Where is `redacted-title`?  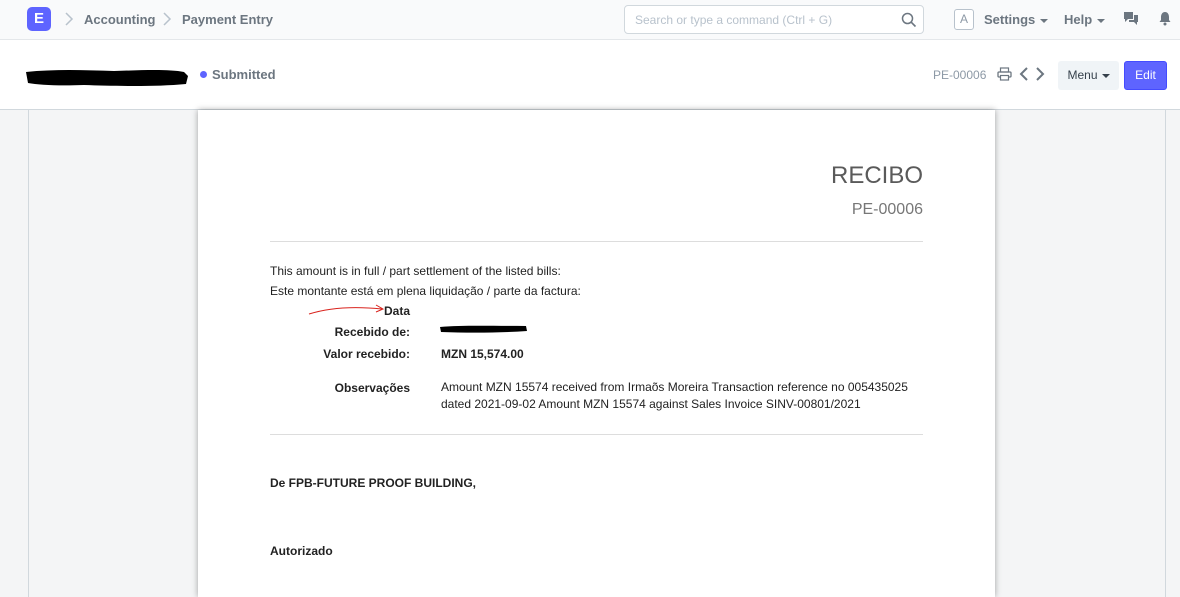
redacted-title is located at coordinates (107, 78).